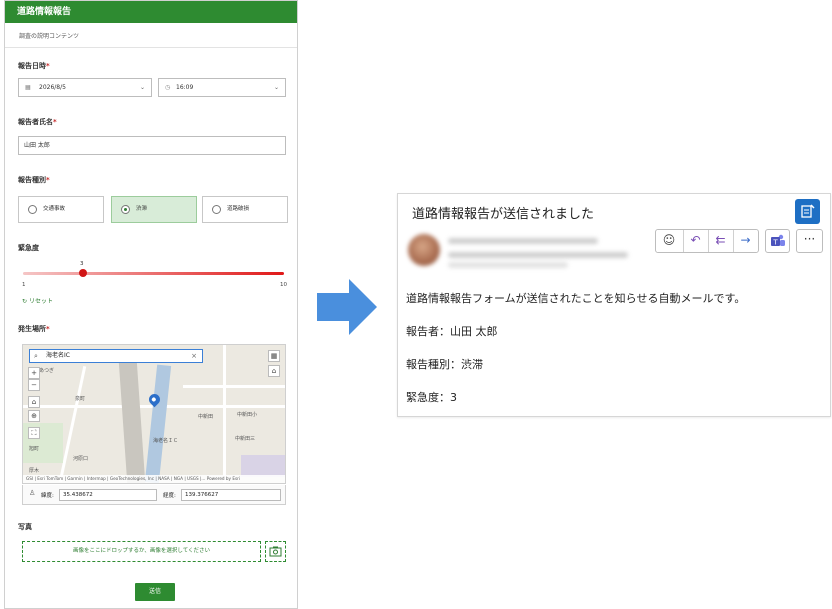 The width and height of the screenshot is (832, 609). Describe the element at coordinates (809, 241) in the screenshot. I see `more-icon: ···` at that location.